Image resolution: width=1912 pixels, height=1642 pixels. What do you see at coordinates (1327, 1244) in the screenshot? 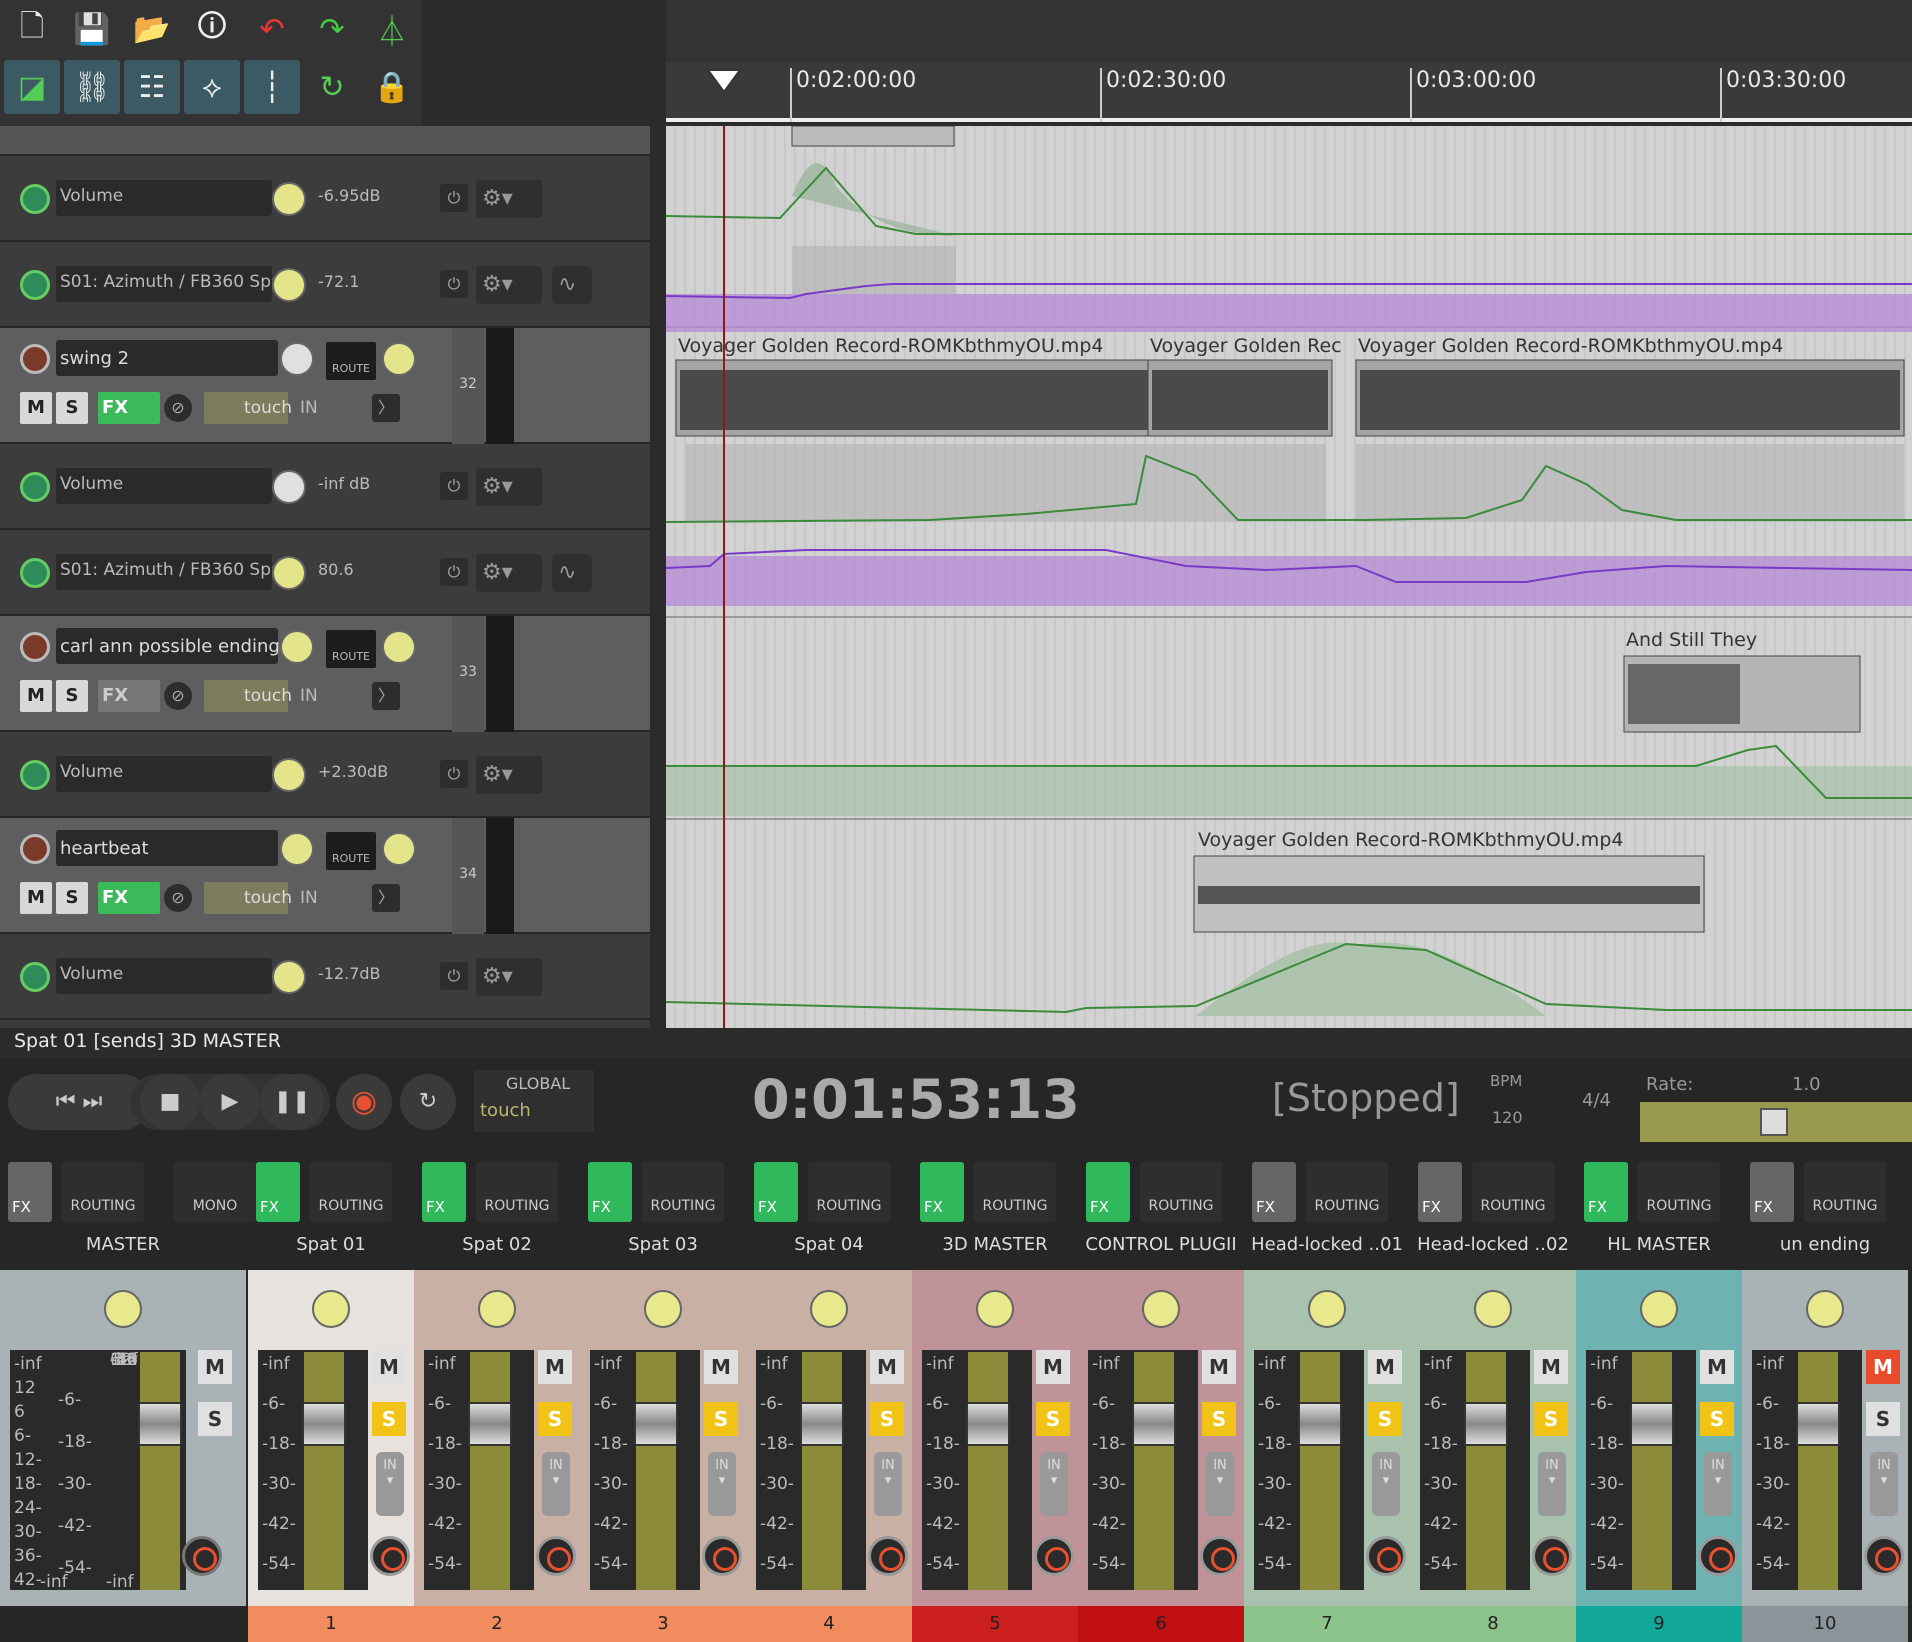
I see `strip-name: Head-locked ..01` at bounding box center [1327, 1244].